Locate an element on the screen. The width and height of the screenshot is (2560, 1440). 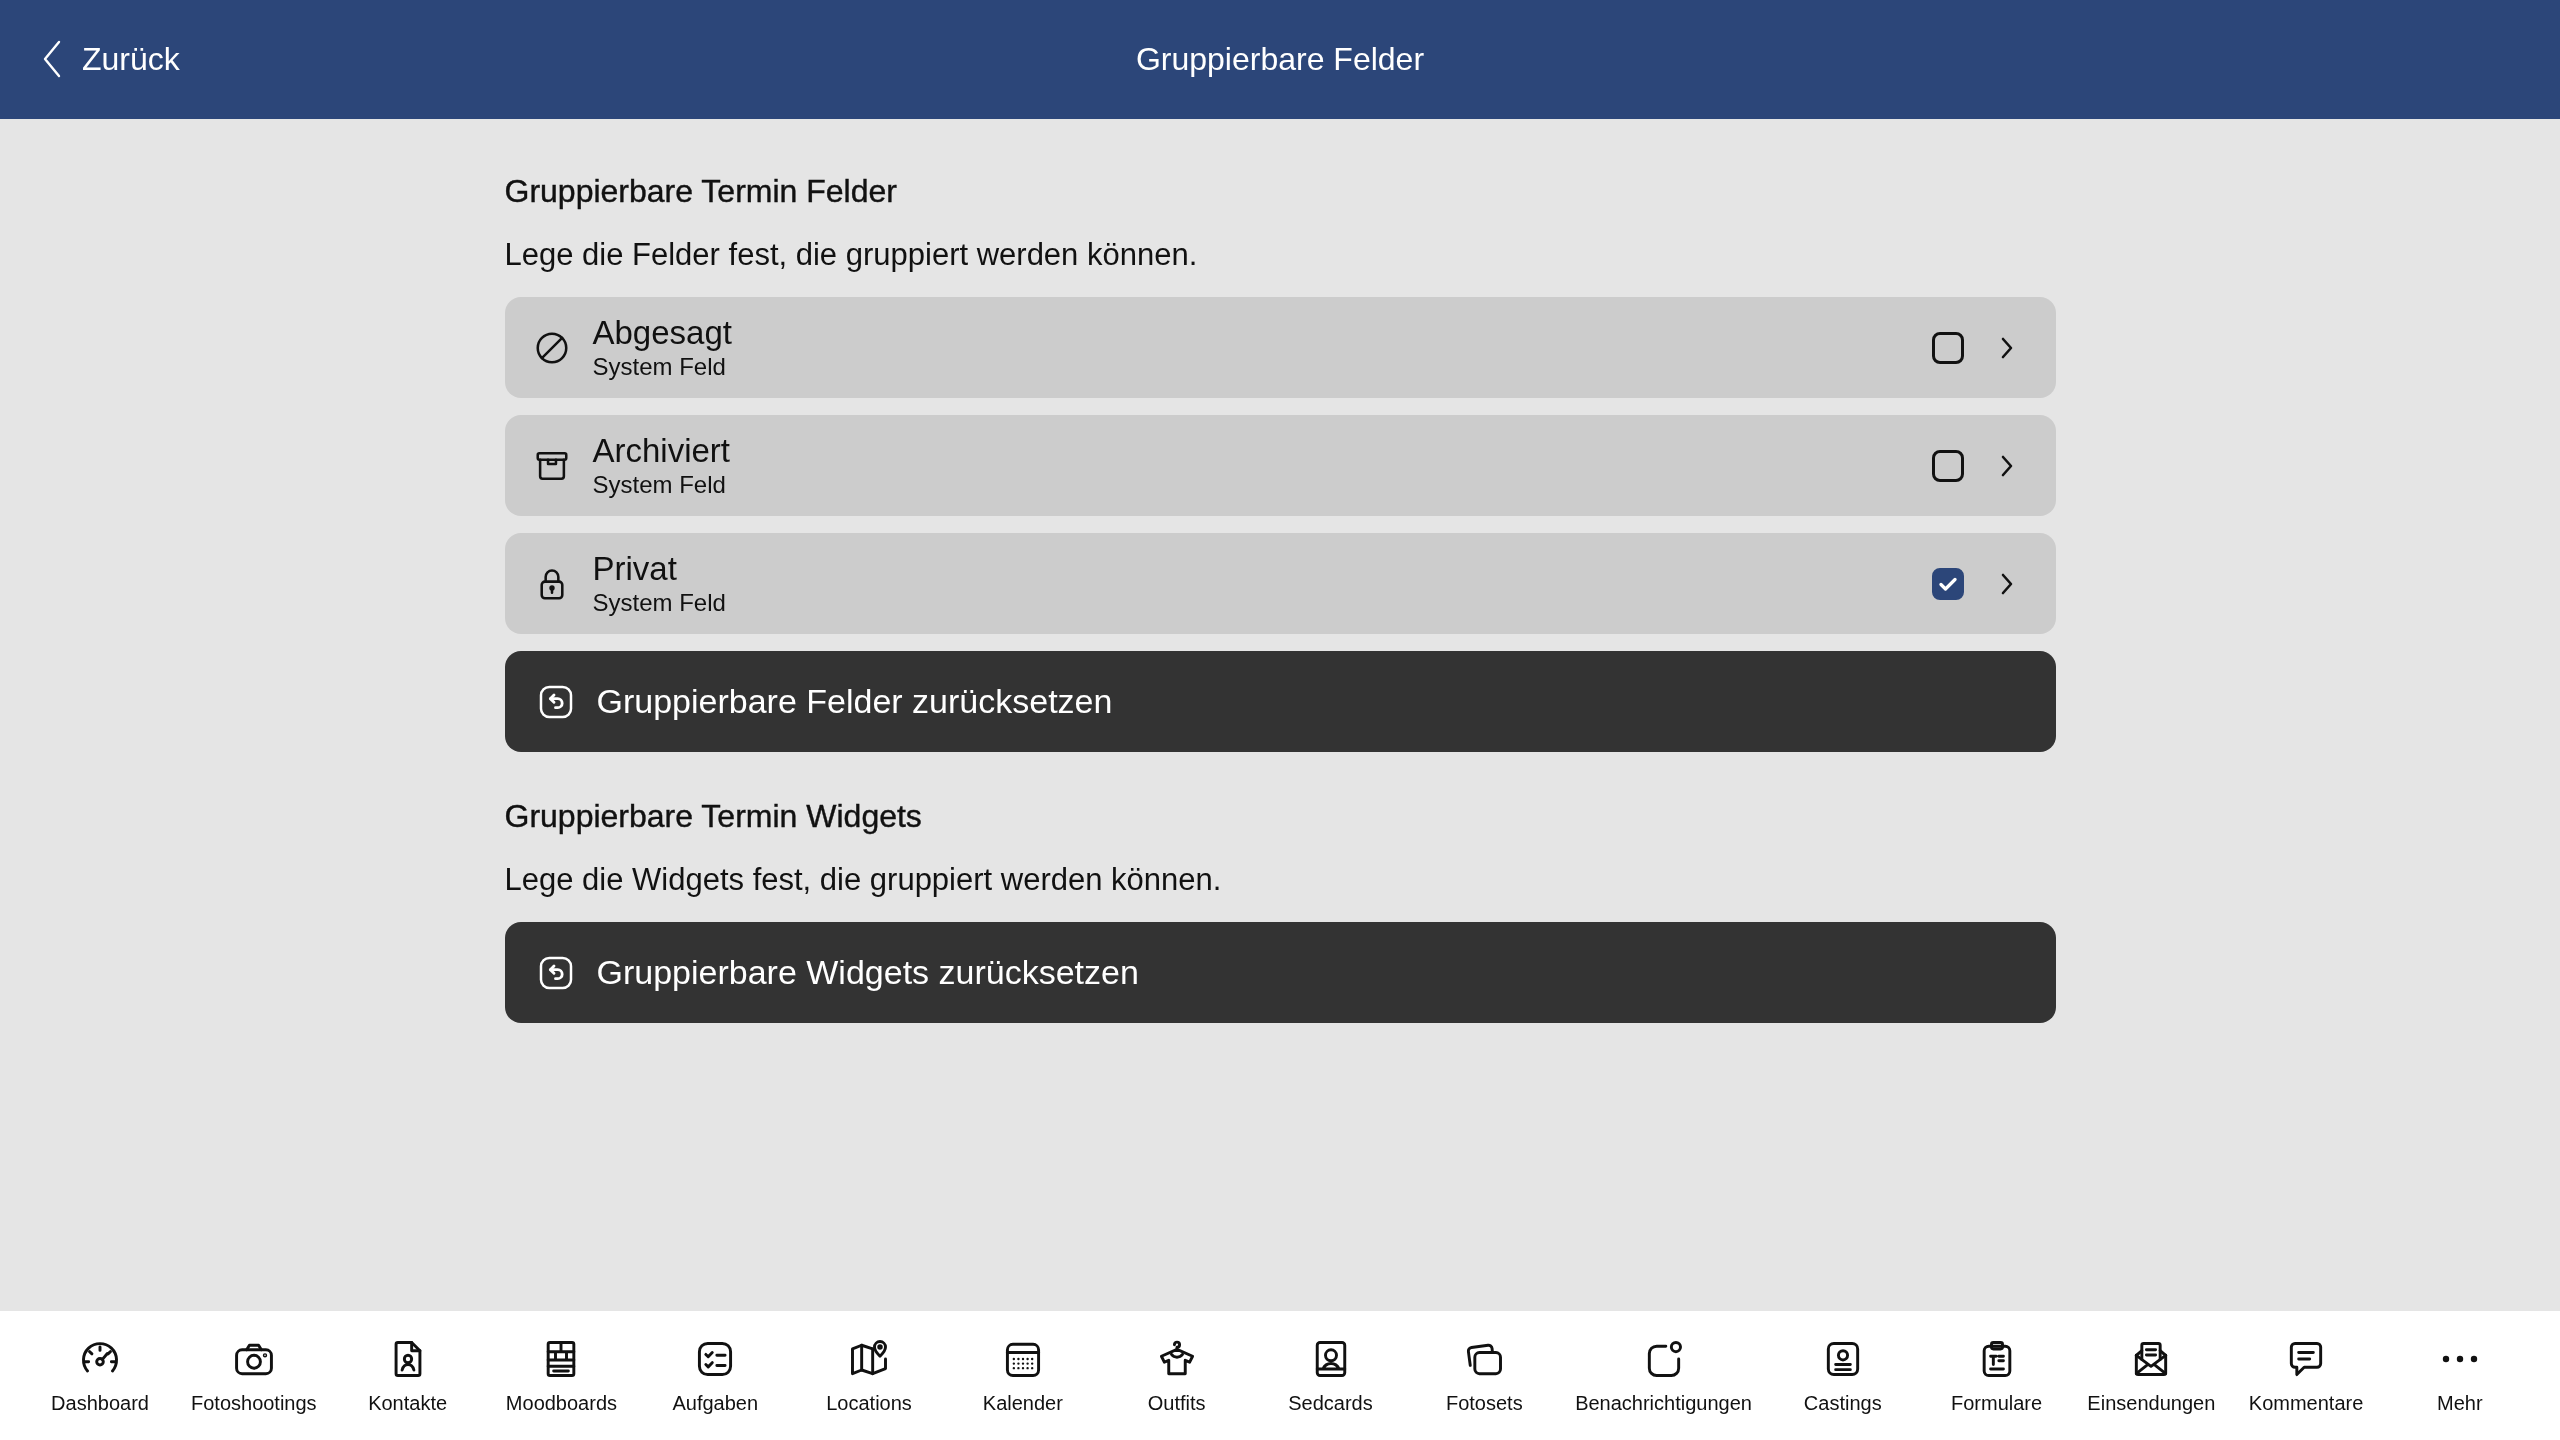
reset-button: Gruppierbare Widgets zurücksetzen is located at coordinates (1280, 972).